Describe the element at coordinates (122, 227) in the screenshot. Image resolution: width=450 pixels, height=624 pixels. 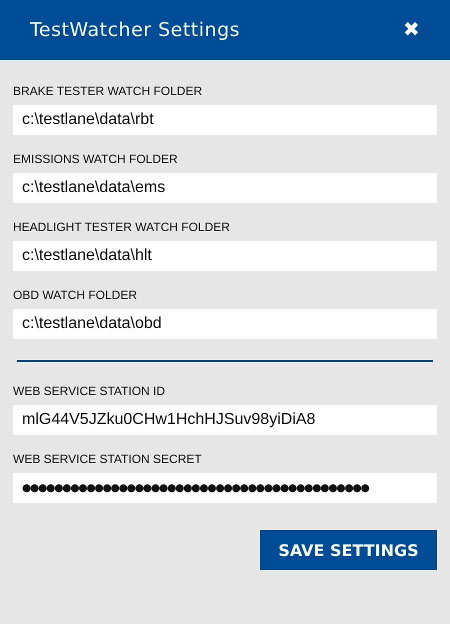
I see `field-label: HEADLIGHT TESTER WATCH FOLDER` at that location.